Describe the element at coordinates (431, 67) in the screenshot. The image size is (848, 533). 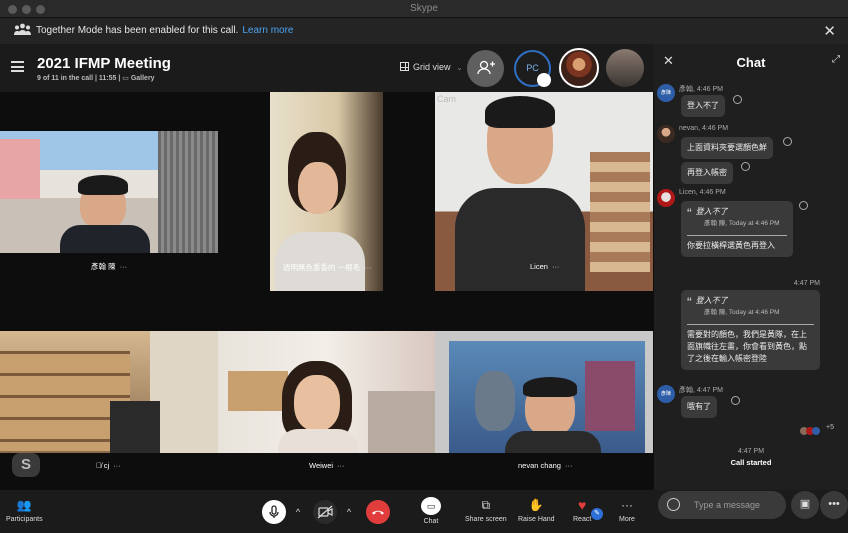
I see `grid-view-dropdown: Grid view ⌄` at that location.